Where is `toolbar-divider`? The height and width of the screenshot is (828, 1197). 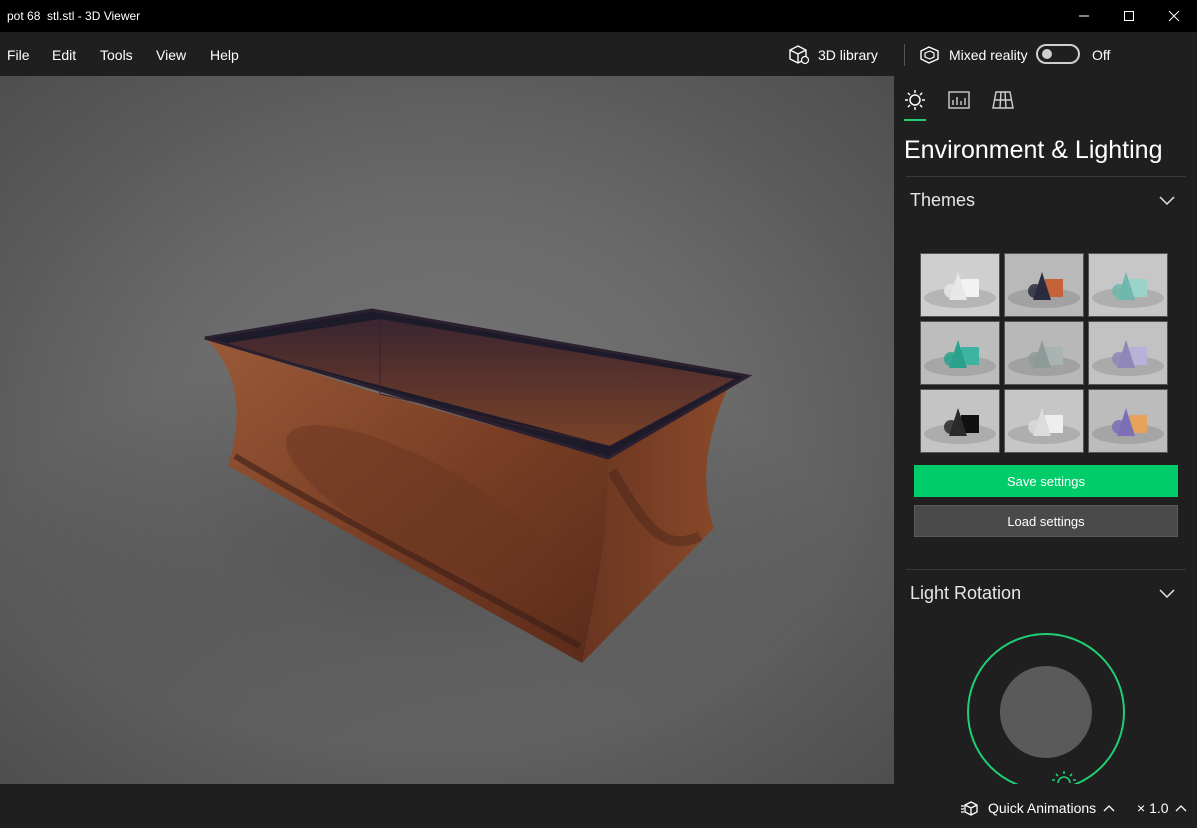 toolbar-divider is located at coordinates (904, 55).